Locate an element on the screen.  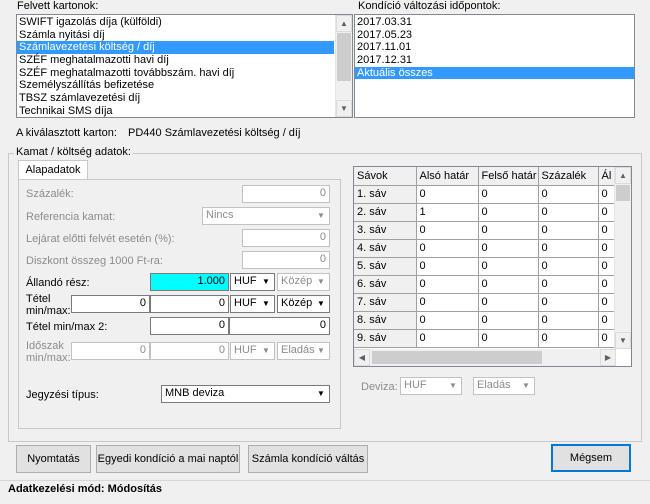
lejarat-input: 0 is located at coordinates (286, 238).